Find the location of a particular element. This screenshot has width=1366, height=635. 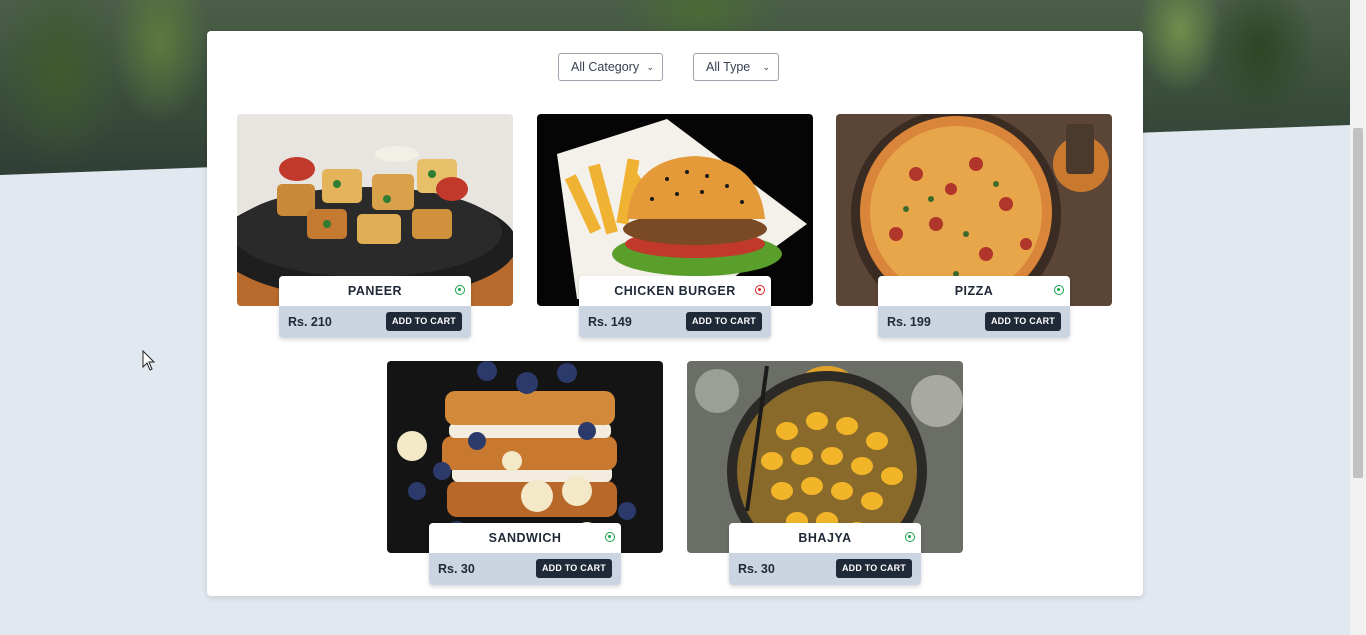

product-name: PANEER is located at coordinates (375, 291).